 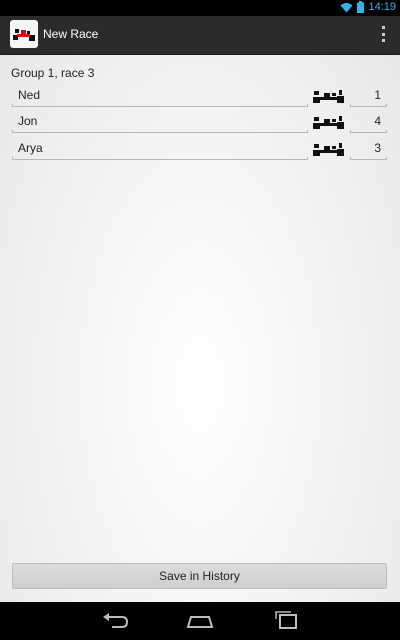 I want to click on racer-row: Ned 1, so click(x=200, y=96).